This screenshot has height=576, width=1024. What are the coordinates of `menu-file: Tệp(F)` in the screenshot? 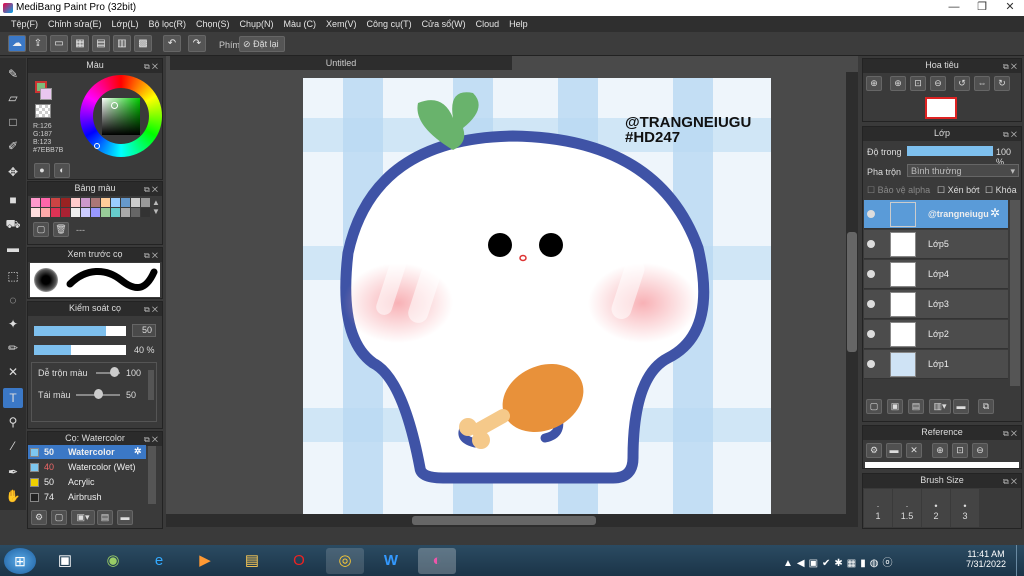 It's located at (24, 24).